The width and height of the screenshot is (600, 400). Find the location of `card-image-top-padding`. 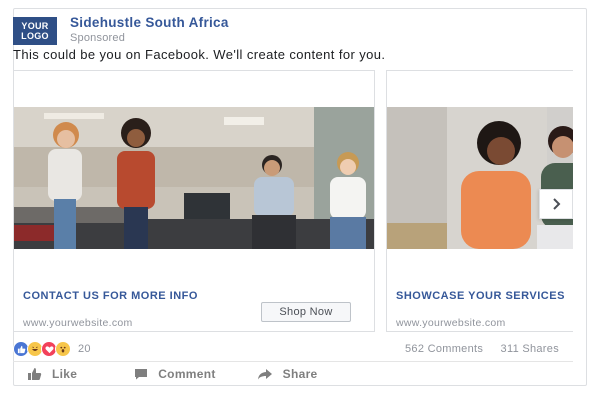

card-image-top-padding is located at coordinates (194, 89).